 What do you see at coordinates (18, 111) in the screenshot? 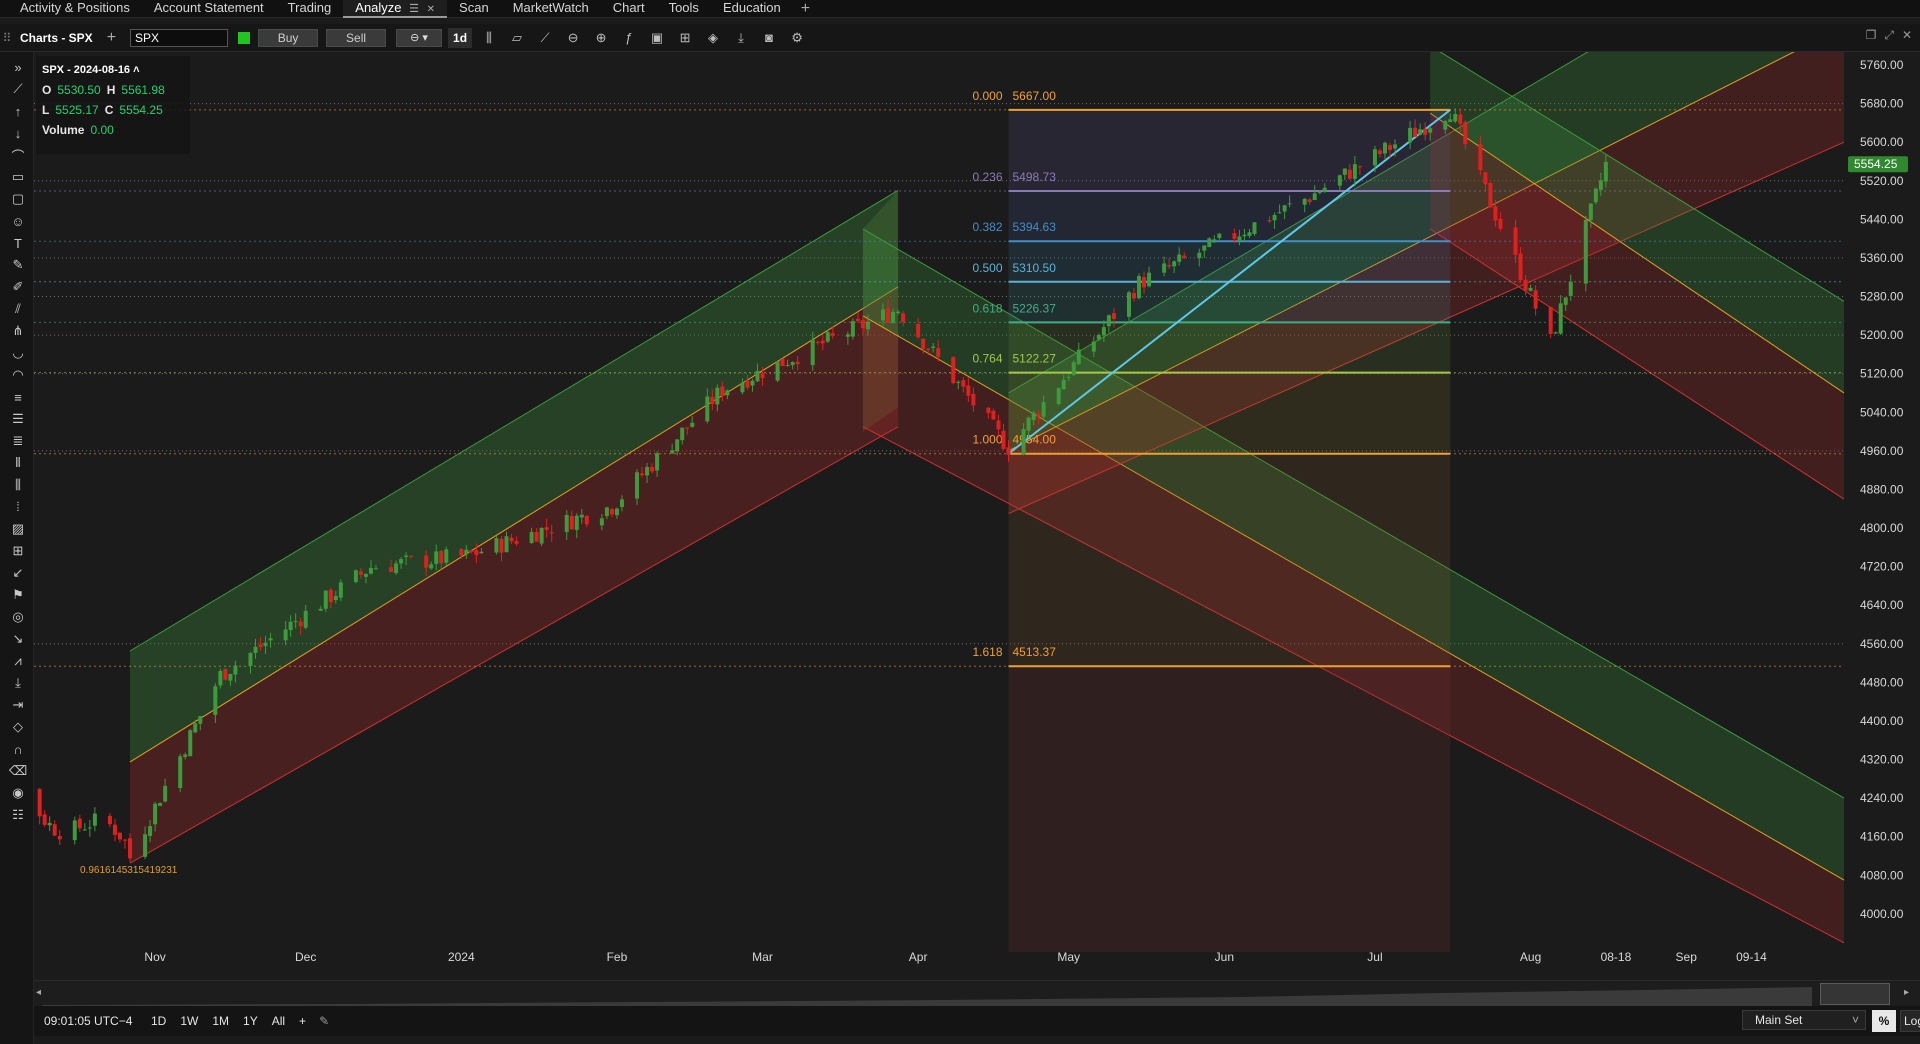
I see `arrow-up-icon: ↑` at bounding box center [18, 111].